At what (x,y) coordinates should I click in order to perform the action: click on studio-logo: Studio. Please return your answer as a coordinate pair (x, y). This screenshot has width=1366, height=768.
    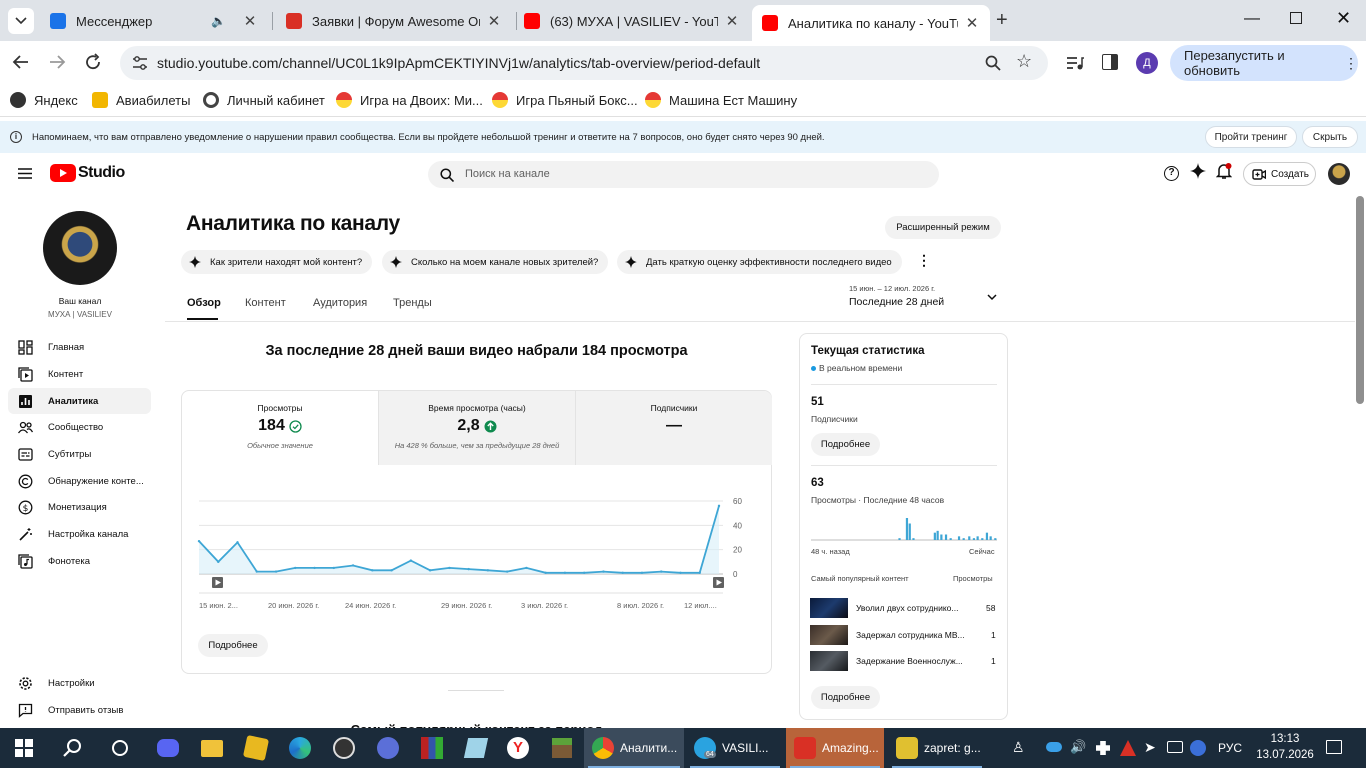
    Looking at the image, I should click on (87, 173).